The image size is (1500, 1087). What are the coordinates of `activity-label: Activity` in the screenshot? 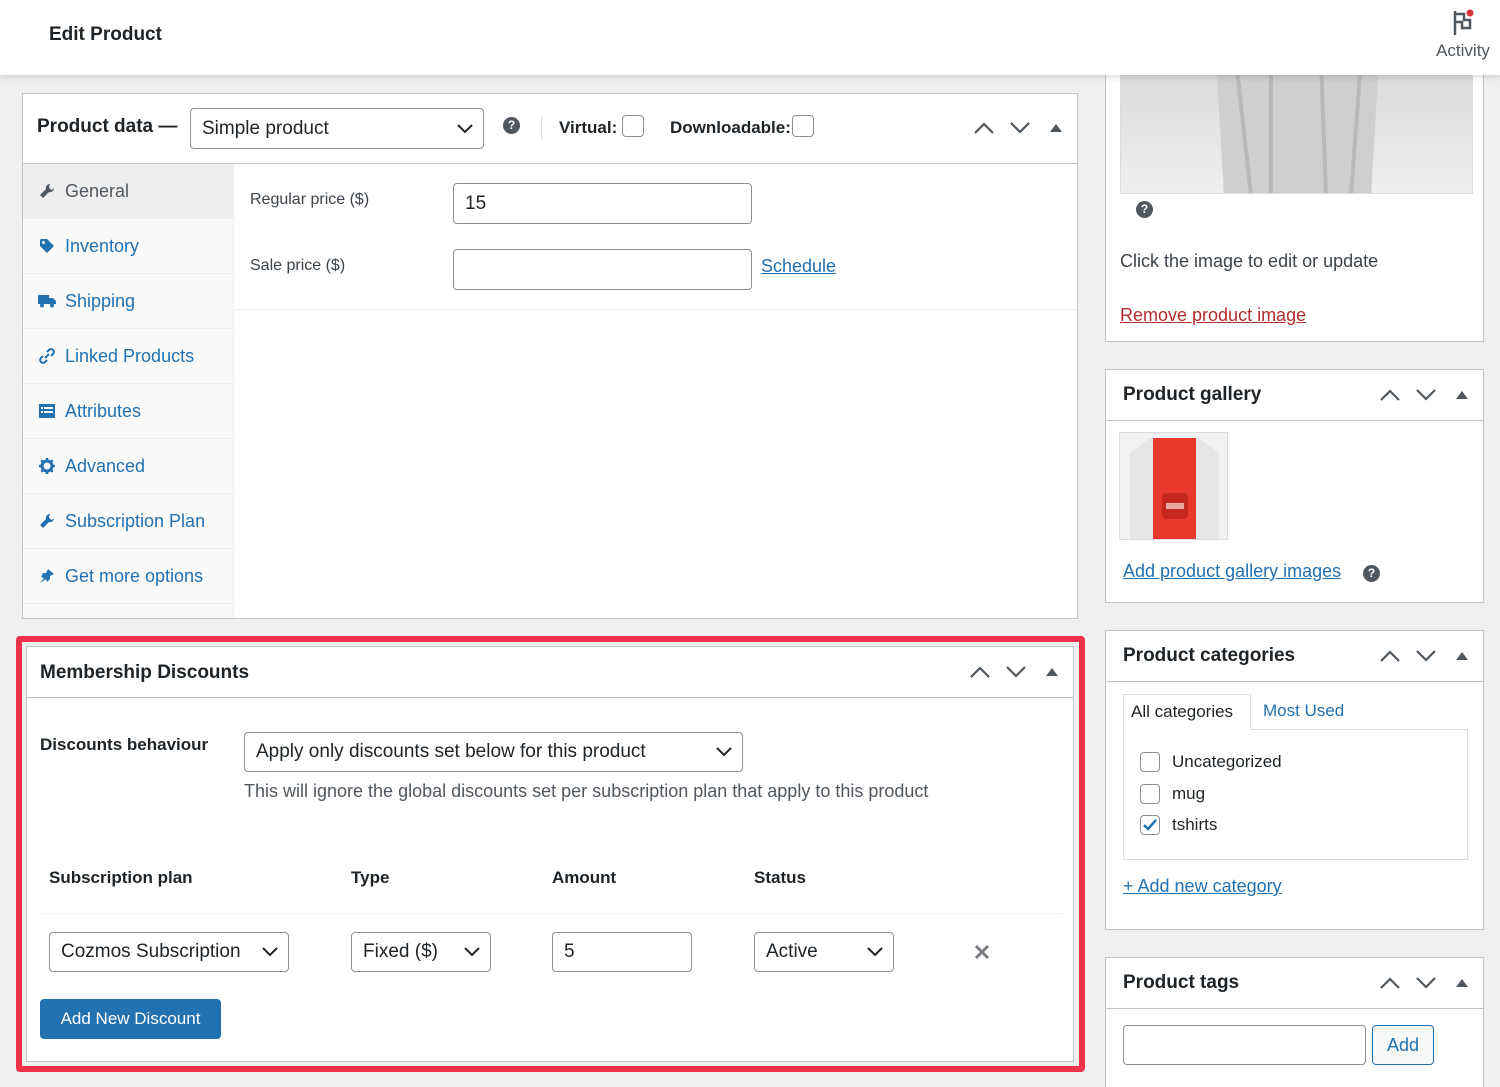 It's located at (1463, 50).